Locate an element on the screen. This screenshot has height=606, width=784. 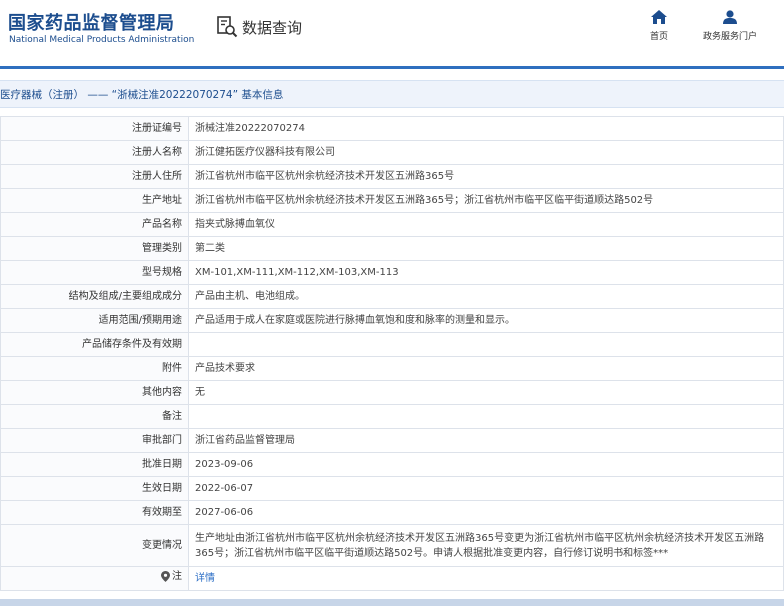
table-row: 结构及组成/主要组成成分 产品由主机、电池组成。 is located at coordinates (392, 296).